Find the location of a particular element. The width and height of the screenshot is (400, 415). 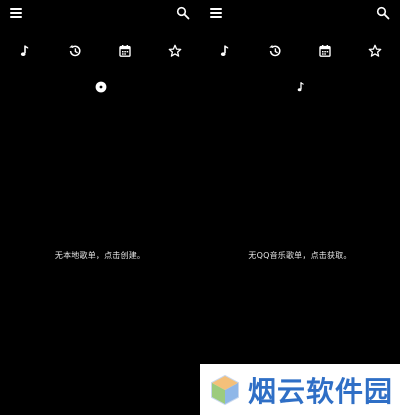

watermark: 烟云软件园 is located at coordinates (300, 389).